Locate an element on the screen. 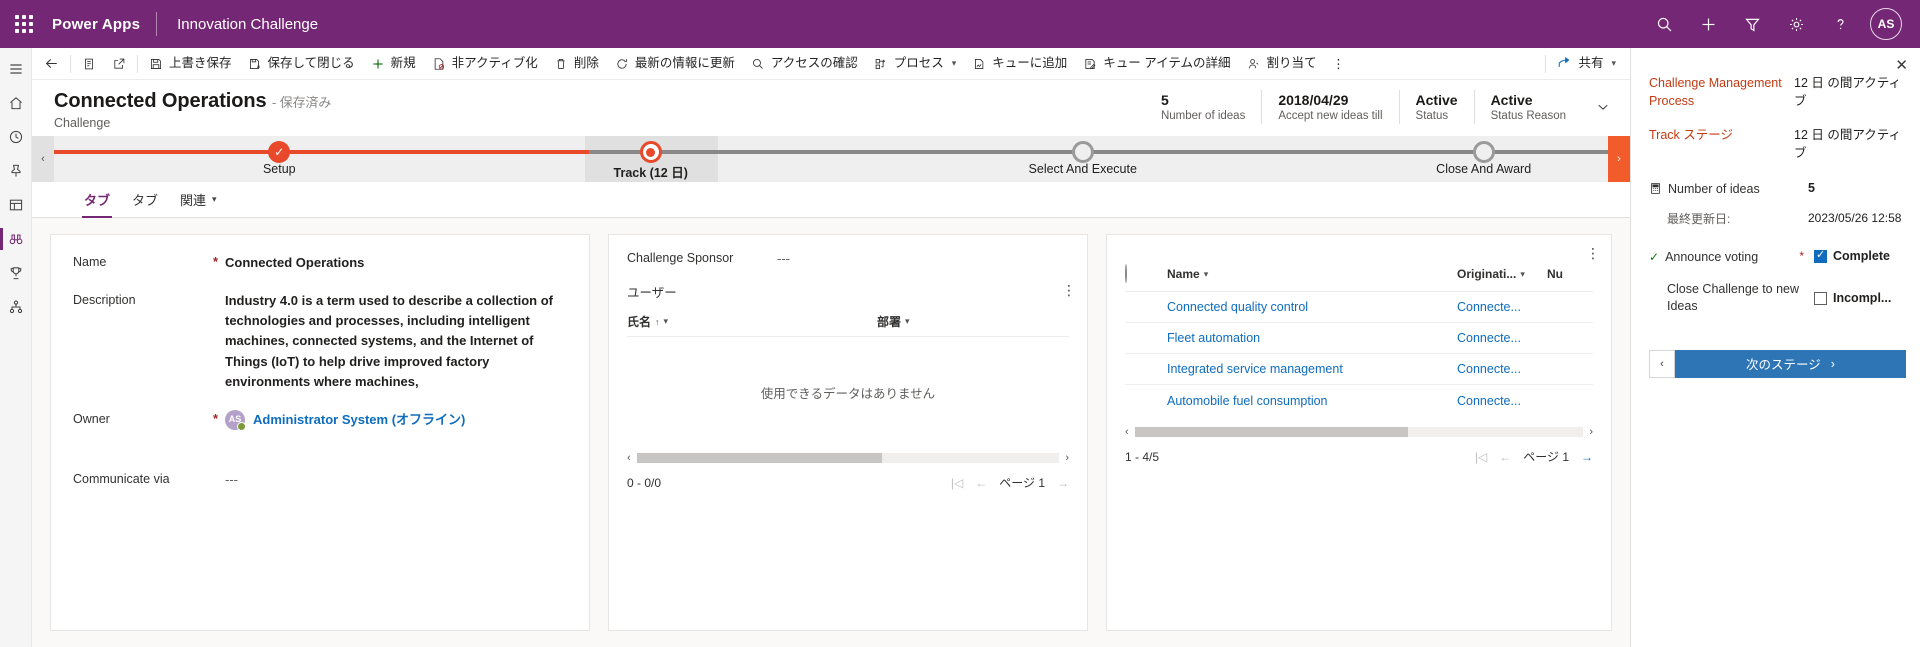 The height and width of the screenshot is (647, 1920). command-share: 共有 ▾ is located at coordinates (1586, 63).